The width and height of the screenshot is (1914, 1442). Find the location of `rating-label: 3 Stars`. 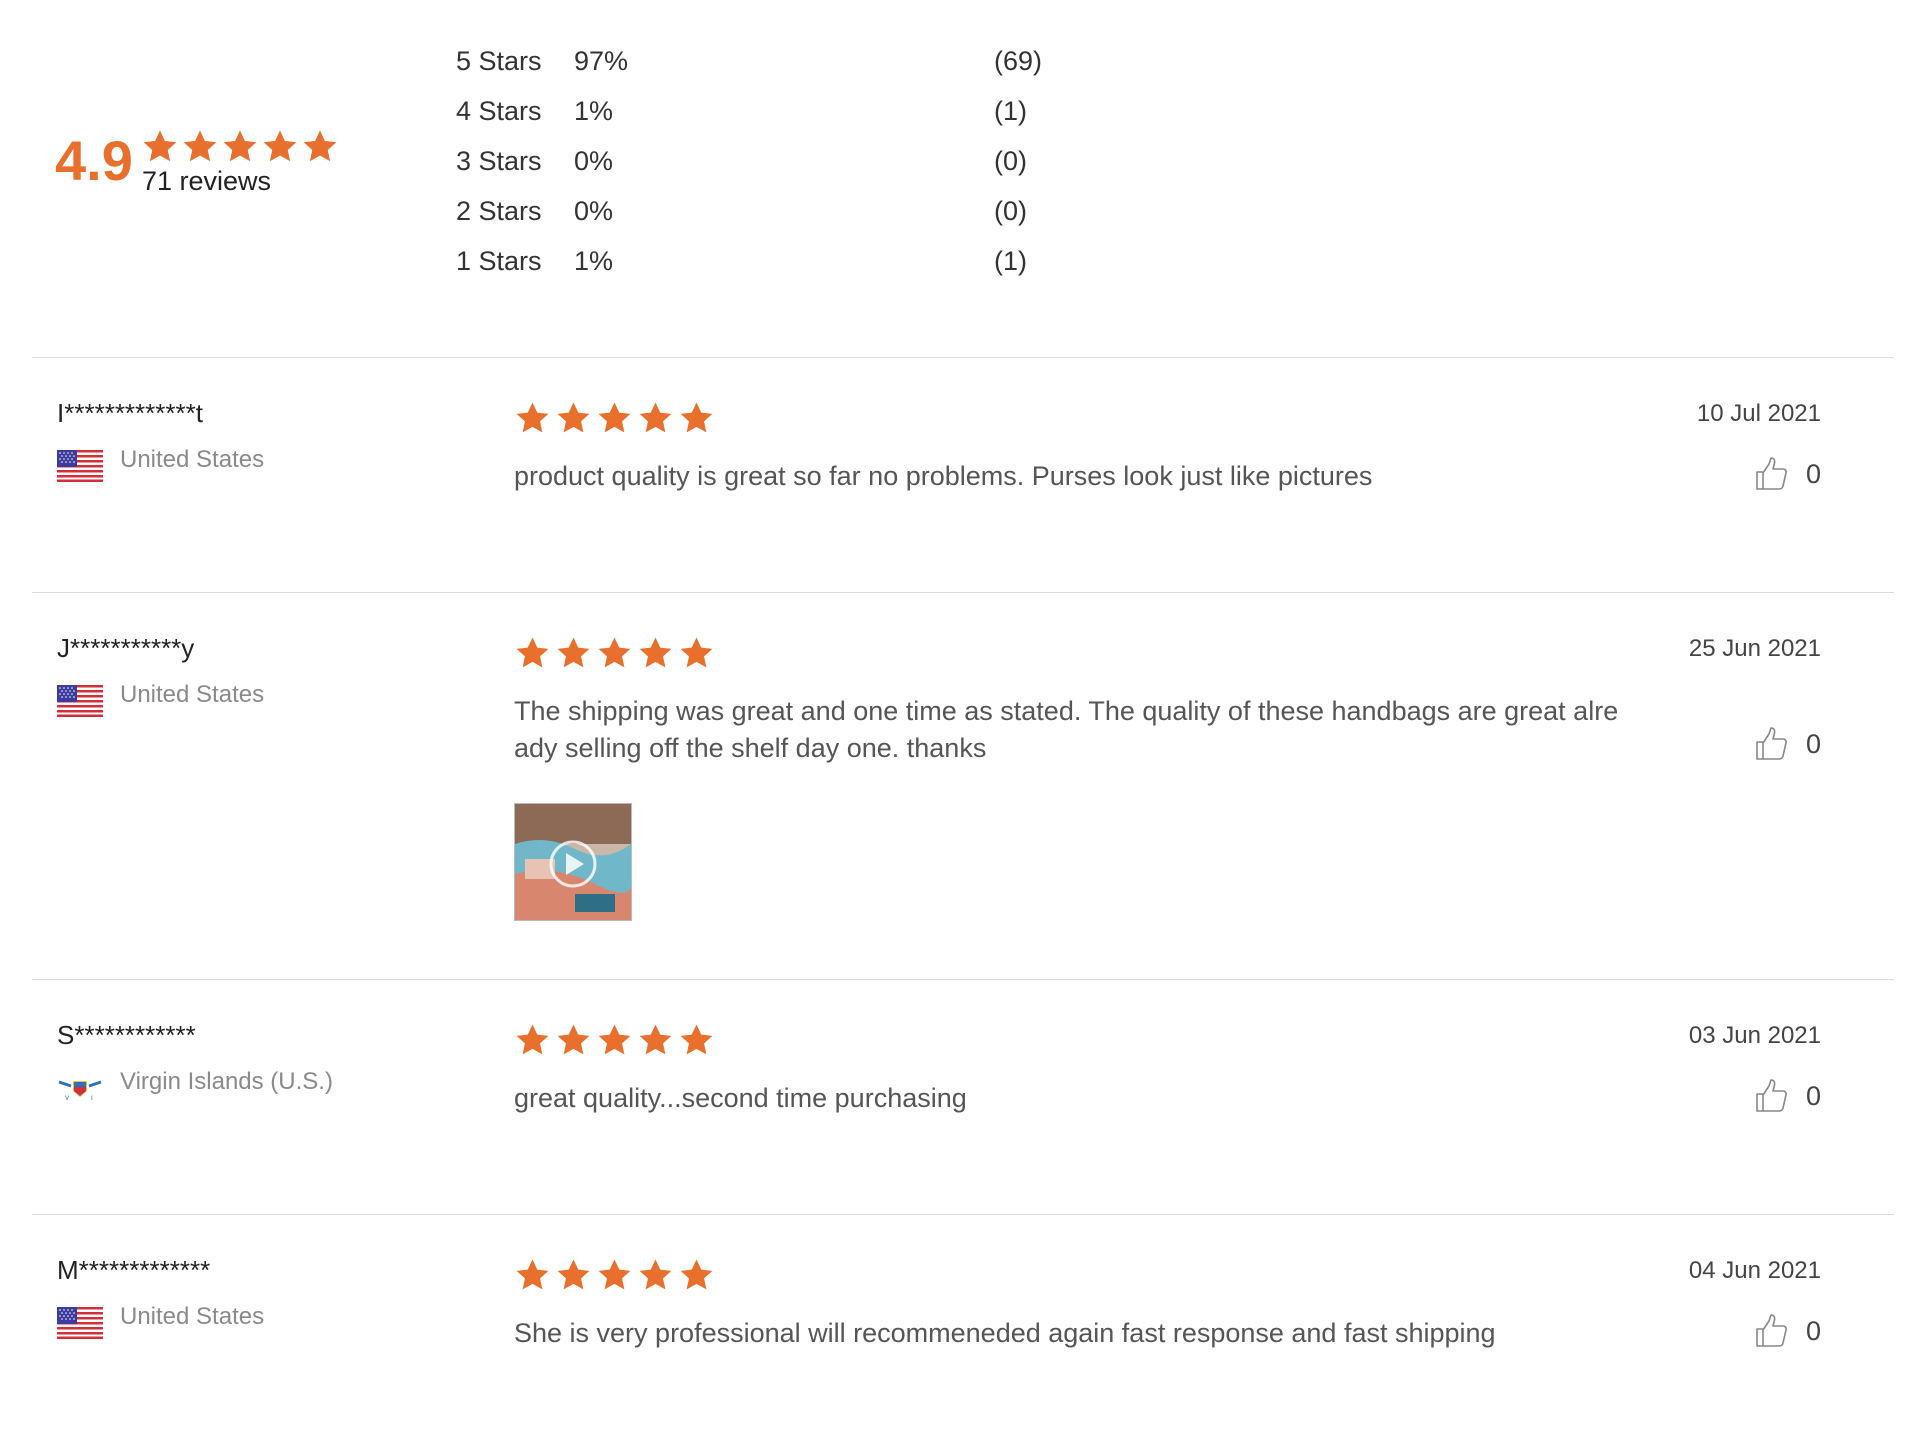

rating-label: 3 Stars is located at coordinates (499, 161).